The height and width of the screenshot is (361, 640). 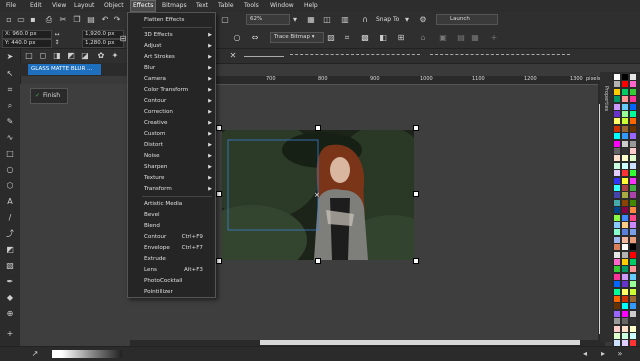 What do you see at coordinates (226, 6) in the screenshot?
I see `menu-table: Table` at bounding box center [226, 6].